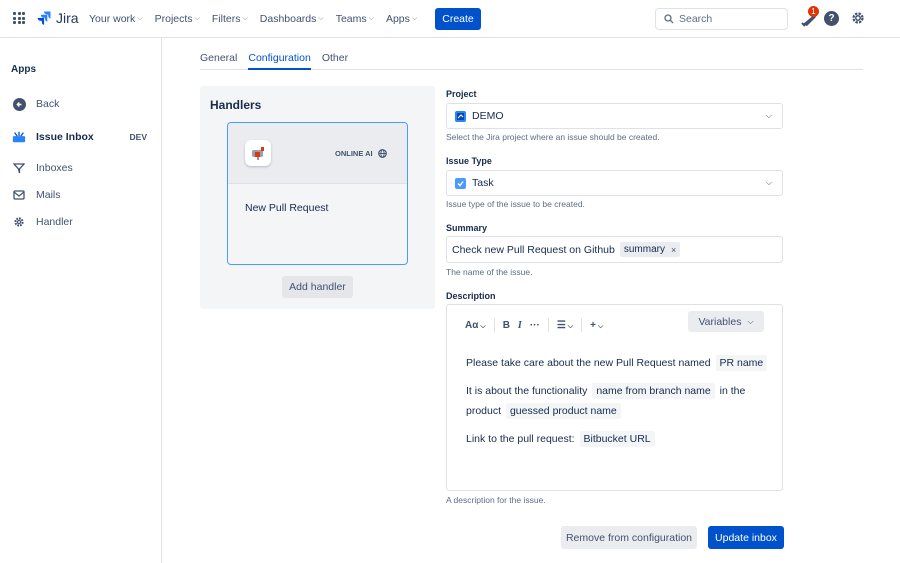 The width and height of the screenshot is (900, 563). I want to click on logo-text: Jira, so click(67, 18).